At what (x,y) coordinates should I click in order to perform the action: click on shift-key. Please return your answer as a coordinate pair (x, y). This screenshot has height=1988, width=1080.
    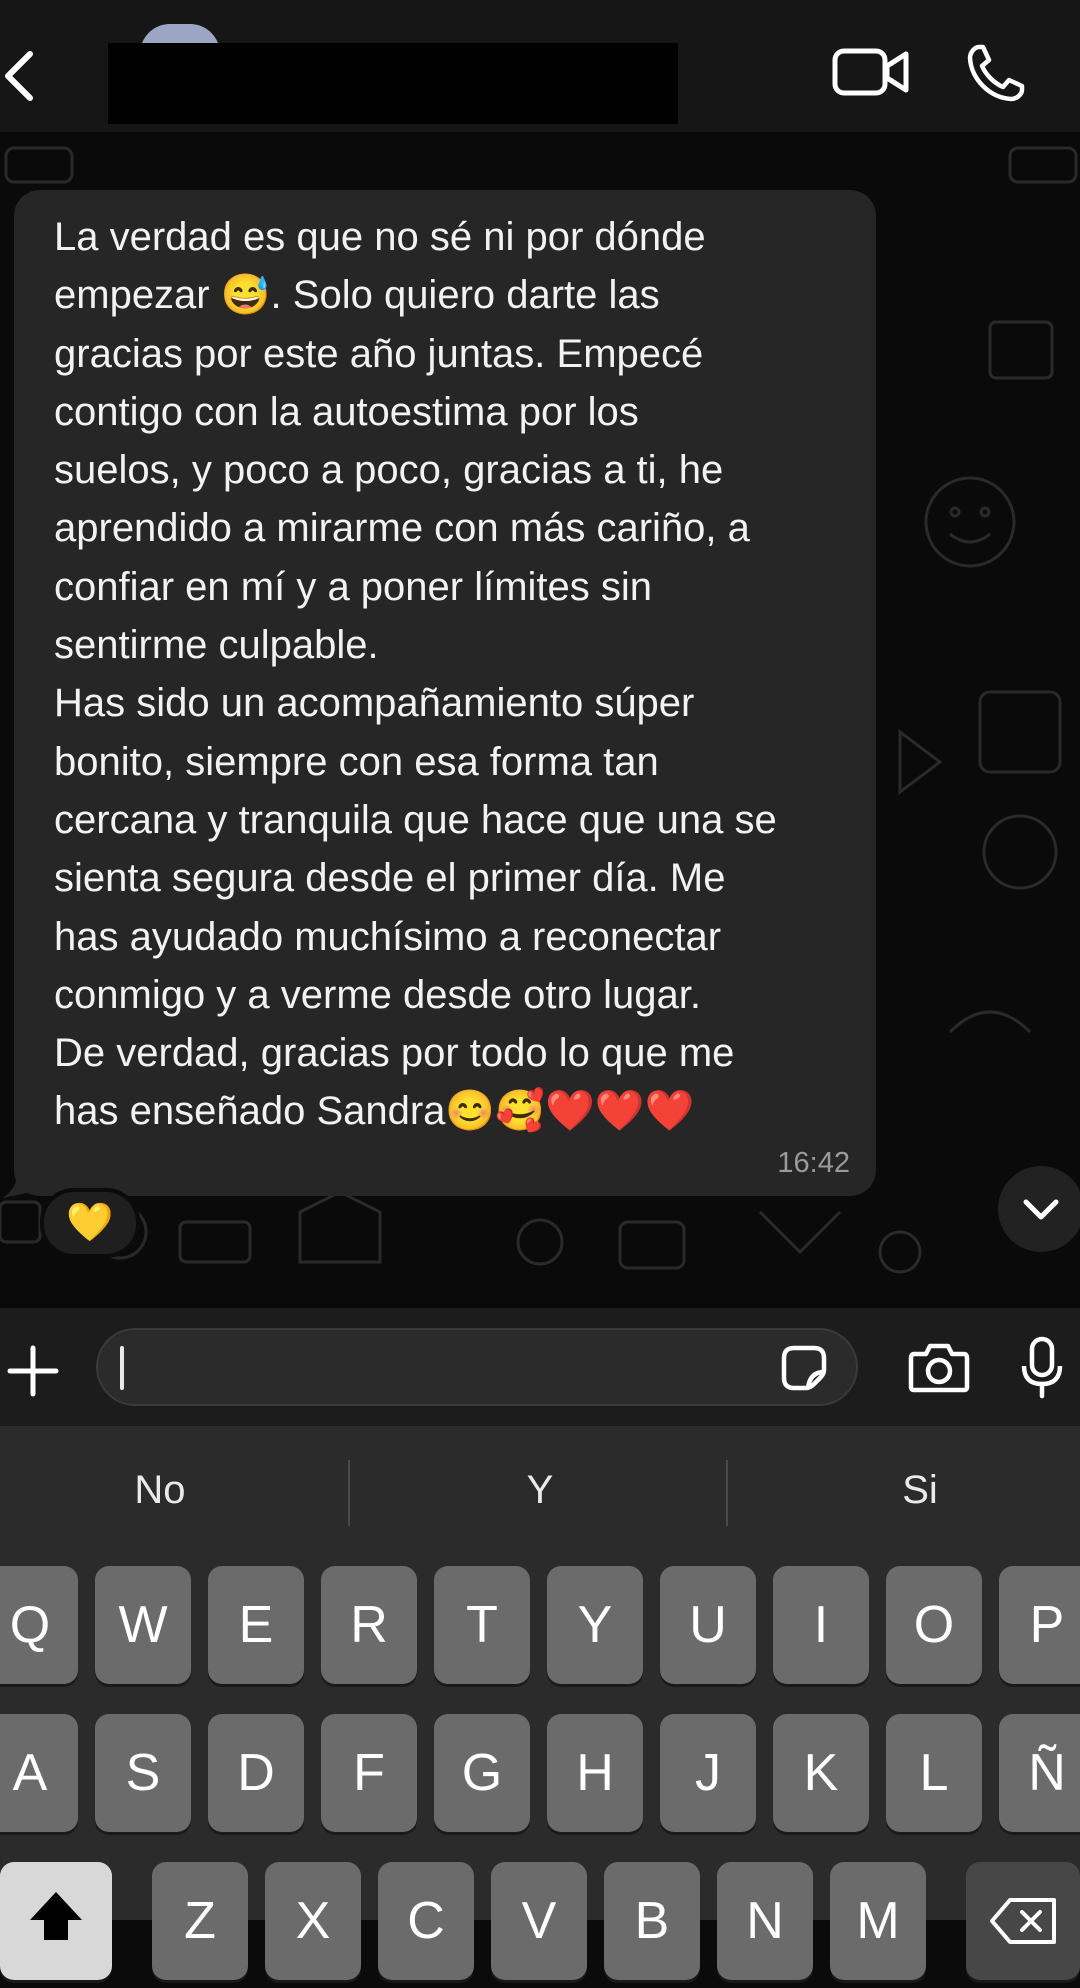
    Looking at the image, I should click on (56, 1921).